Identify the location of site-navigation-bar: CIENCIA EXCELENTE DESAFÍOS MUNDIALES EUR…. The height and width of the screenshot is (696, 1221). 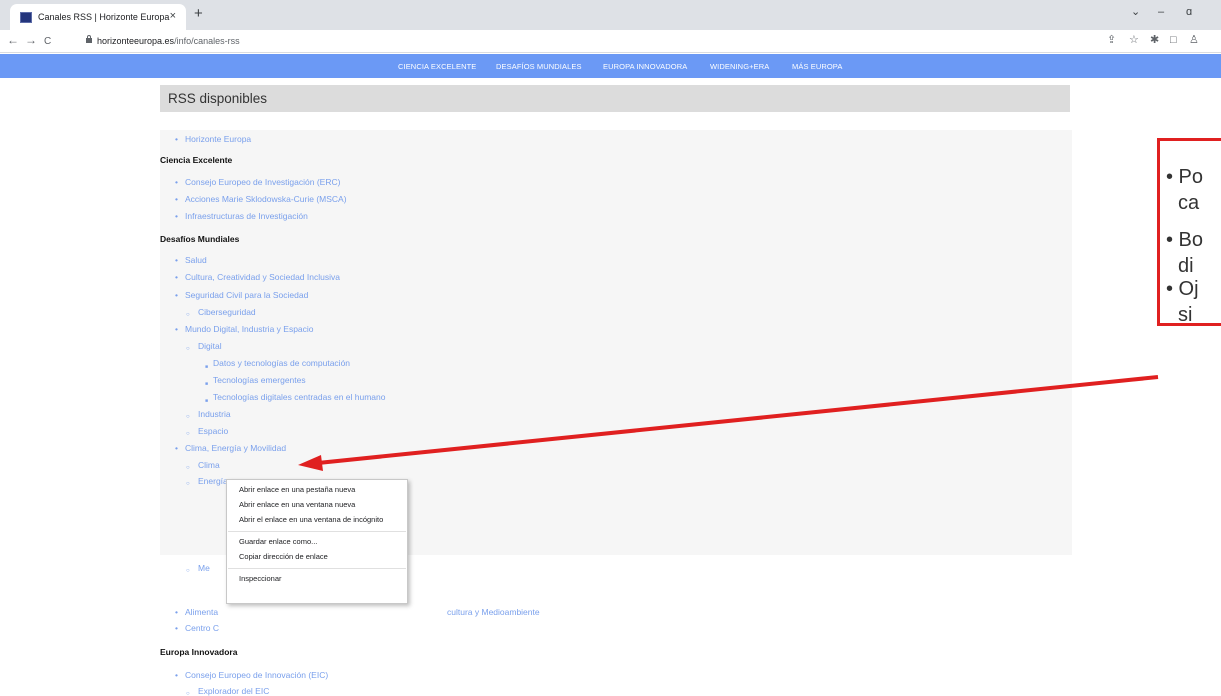
(610, 66).